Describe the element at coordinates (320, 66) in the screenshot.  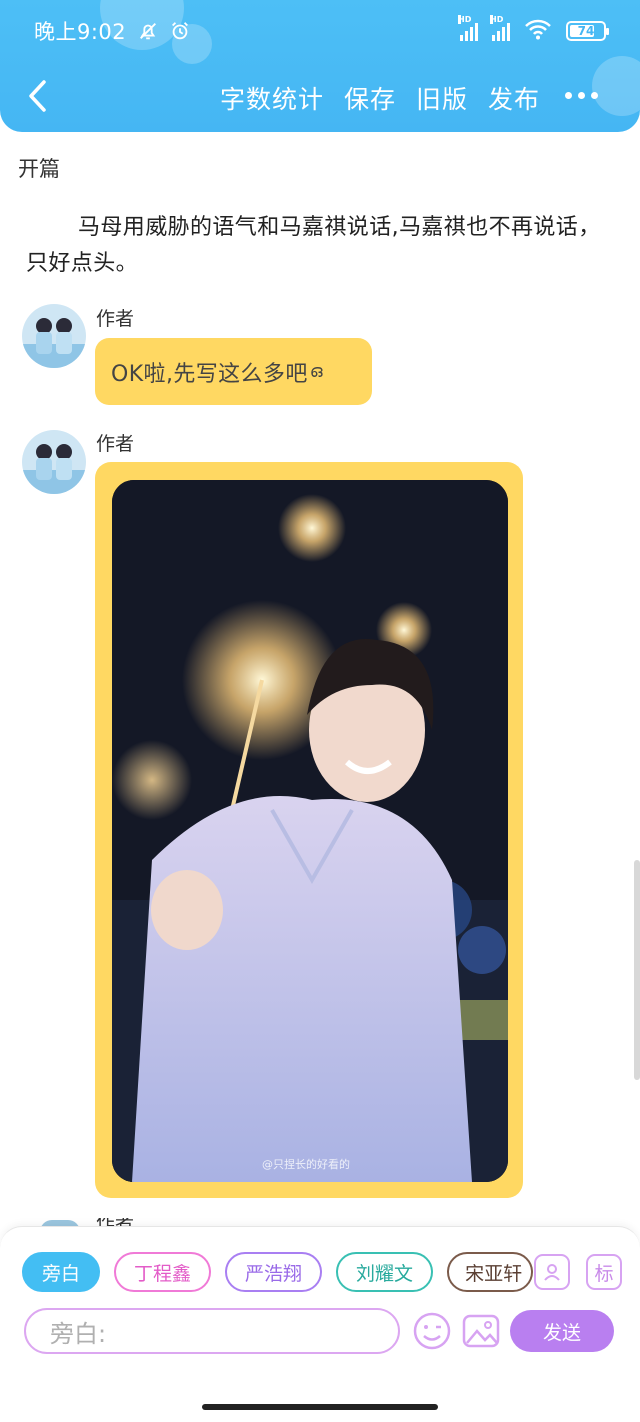
I see `top-header: 晚上9:02 HD HD 74 字数统计 保存 旧版 发布` at that location.